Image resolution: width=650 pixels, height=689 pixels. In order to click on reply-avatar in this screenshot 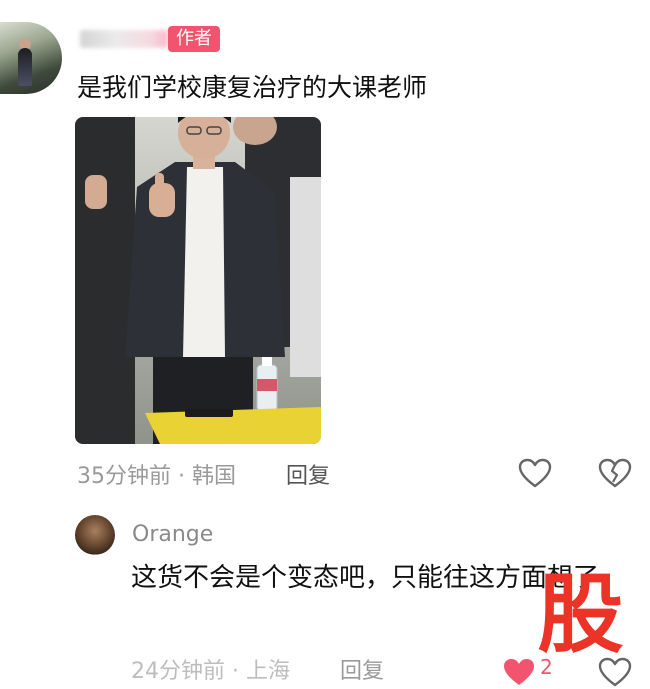, I will do `click(95, 535)`.